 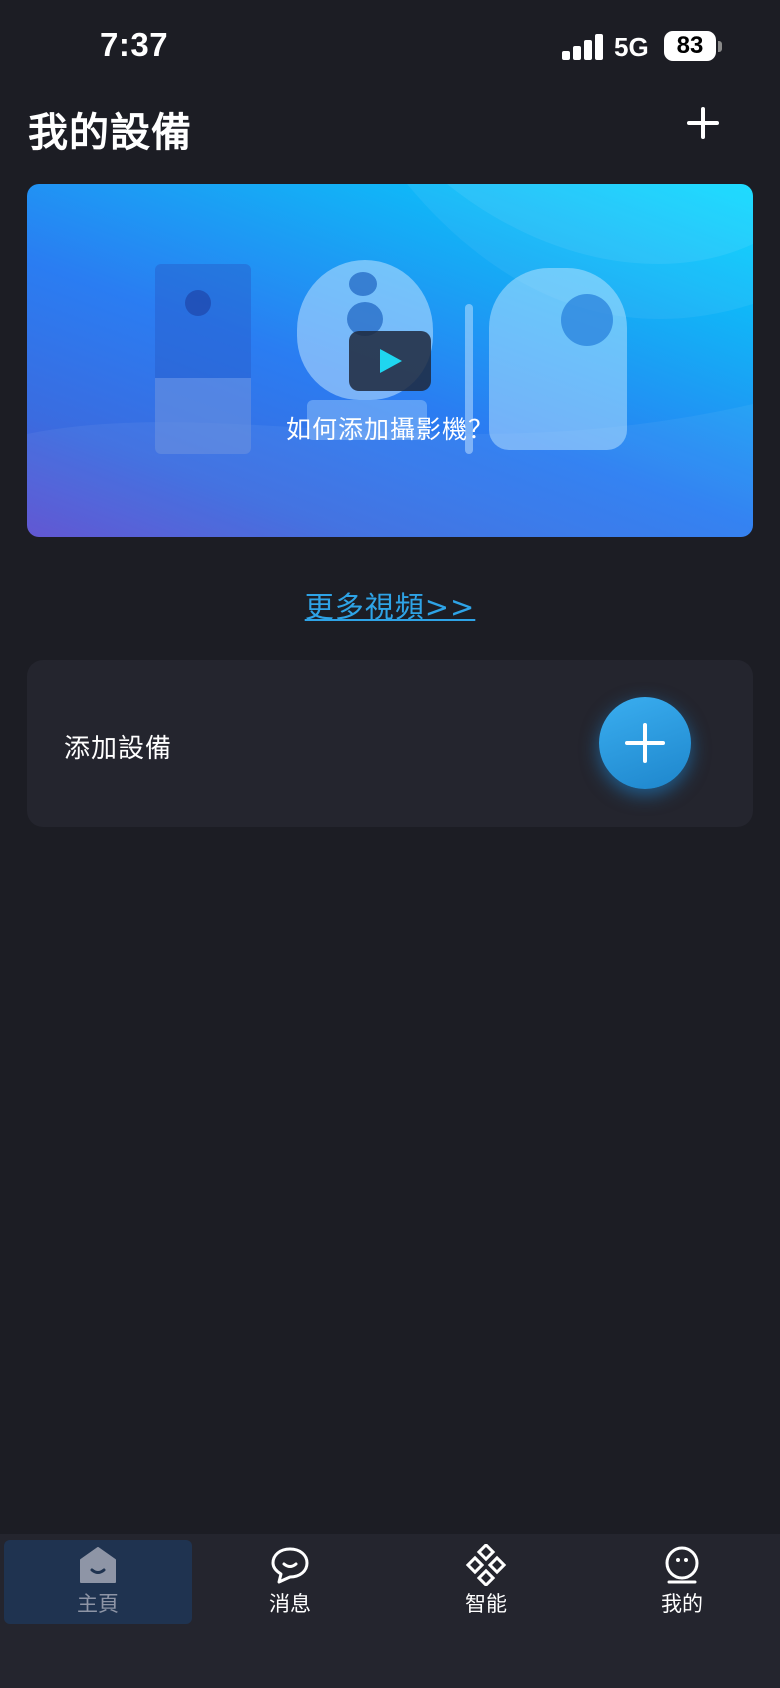 What do you see at coordinates (98, 1604) in the screenshot?
I see `tab-home-label: 主頁` at bounding box center [98, 1604].